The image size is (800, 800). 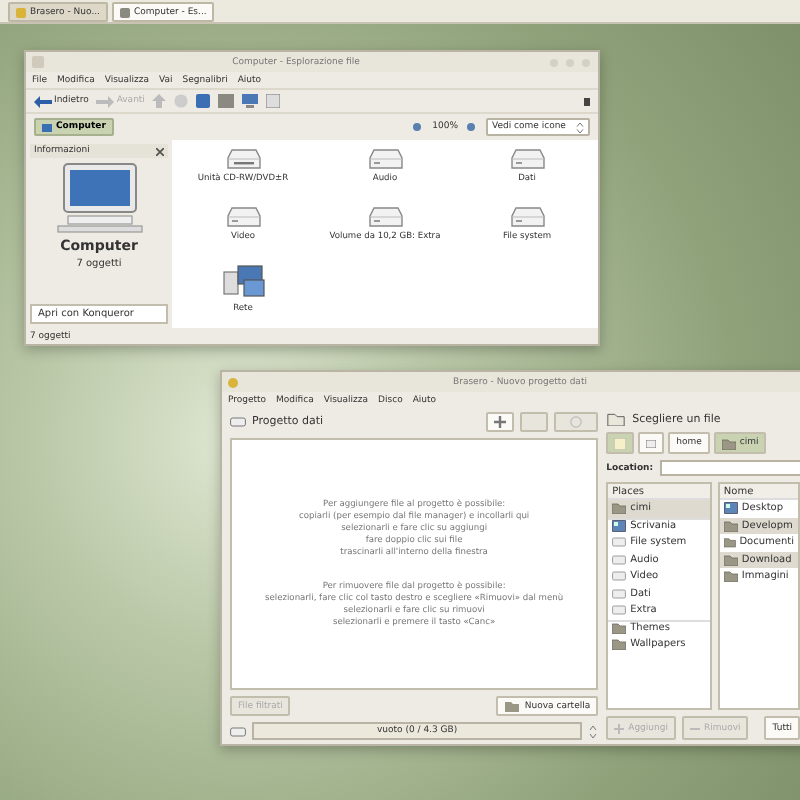 What do you see at coordinates (243, 282) in the screenshot?
I see `network-computers-icon` at bounding box center [243, 282].